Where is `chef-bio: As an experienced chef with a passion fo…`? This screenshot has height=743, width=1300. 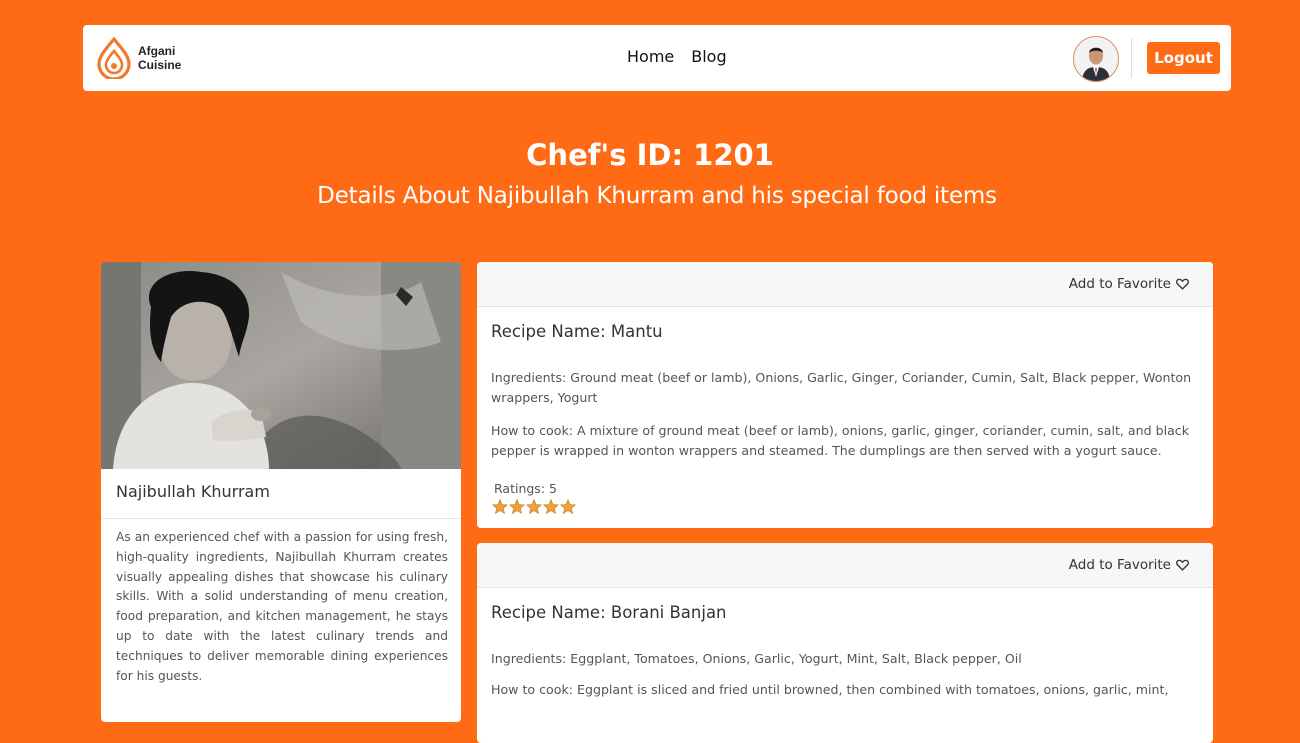 chef-bio: As an experienced chef with a passion fo… is located at coordinates (282, 606).